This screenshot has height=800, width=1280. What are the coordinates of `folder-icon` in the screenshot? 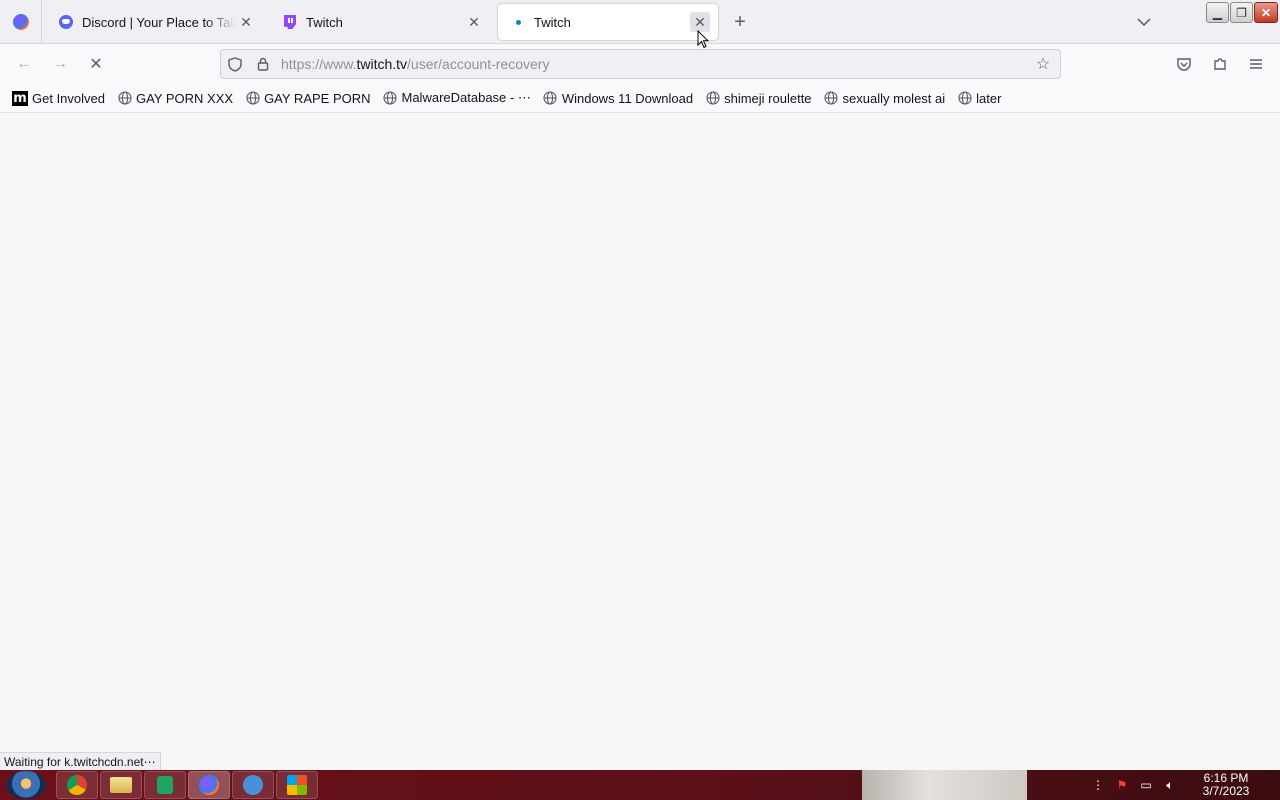 It's located at (121, 785).